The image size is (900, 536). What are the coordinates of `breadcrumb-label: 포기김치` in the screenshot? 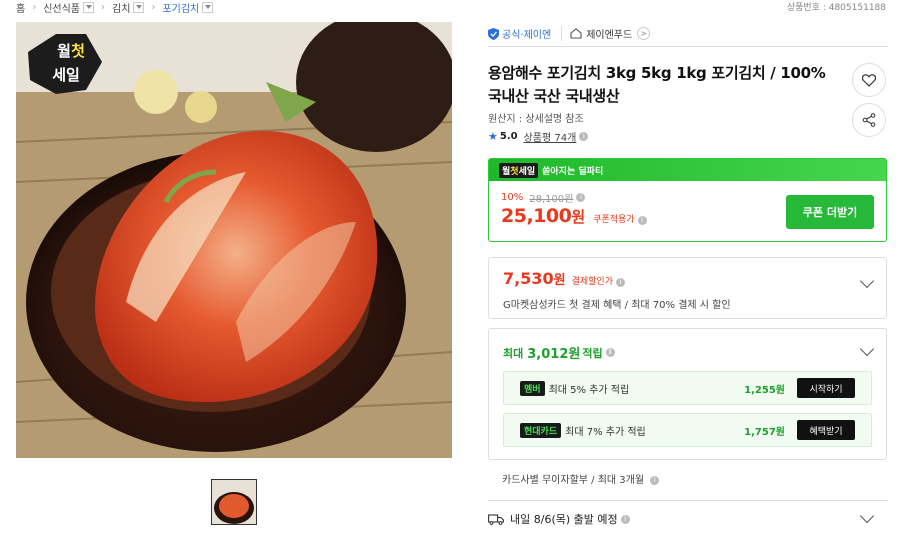 It's located at (181, 9).